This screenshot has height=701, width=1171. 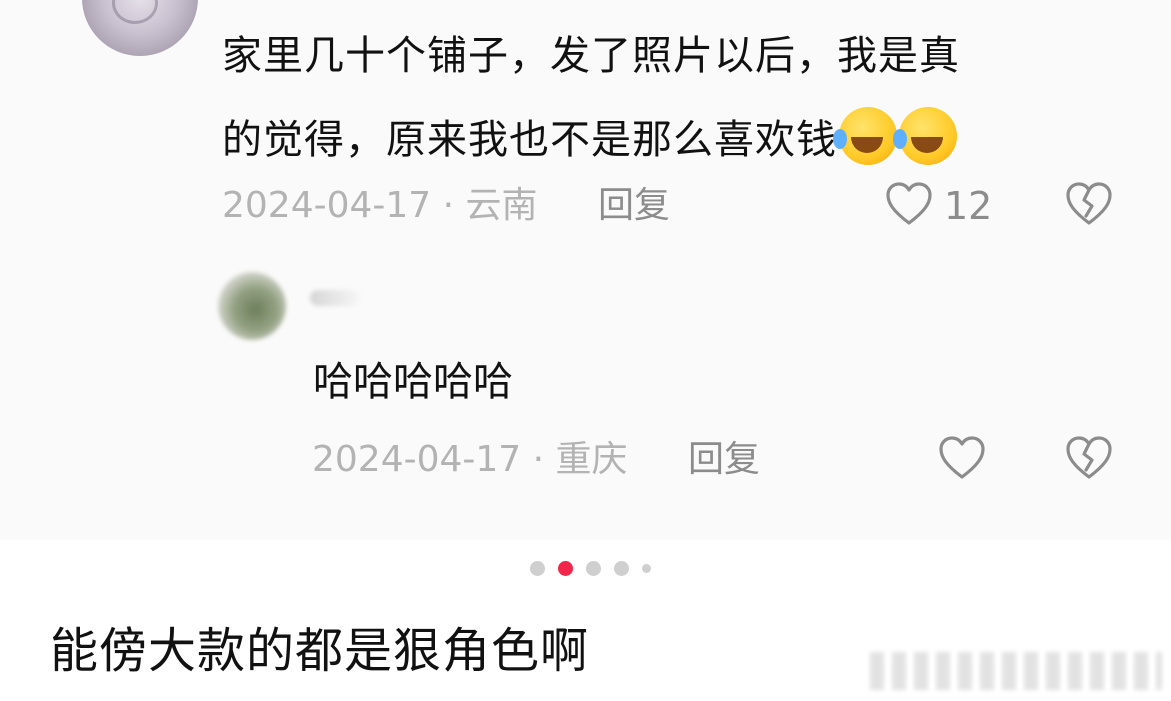 What do you see at coordinates (320, 651) in the screenshot?
I see `post-caption: 能傍大款的都是狠角色啊` at bounding box center [320, 651].